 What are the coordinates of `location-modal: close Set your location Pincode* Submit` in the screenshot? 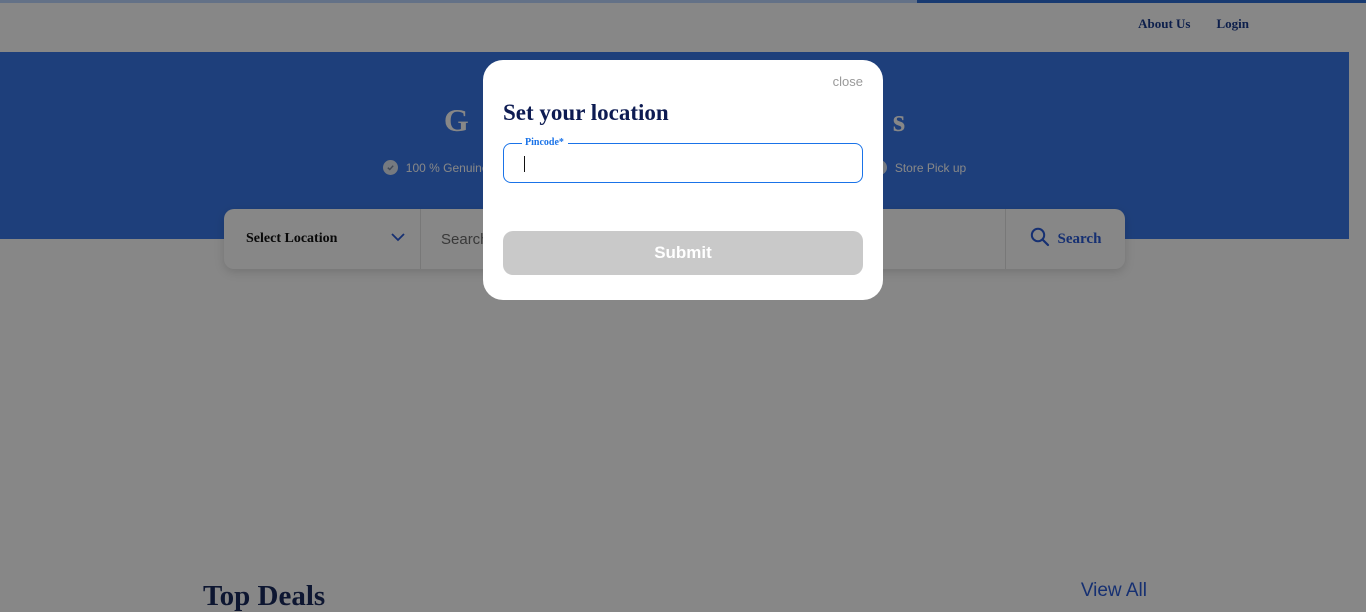 It's located at (683, 180).